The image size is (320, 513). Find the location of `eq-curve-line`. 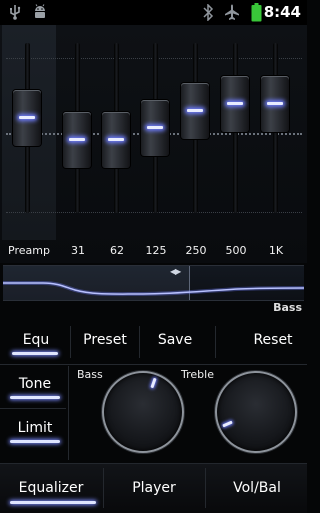

eq-curve-line is located at coordinates (153, 289).